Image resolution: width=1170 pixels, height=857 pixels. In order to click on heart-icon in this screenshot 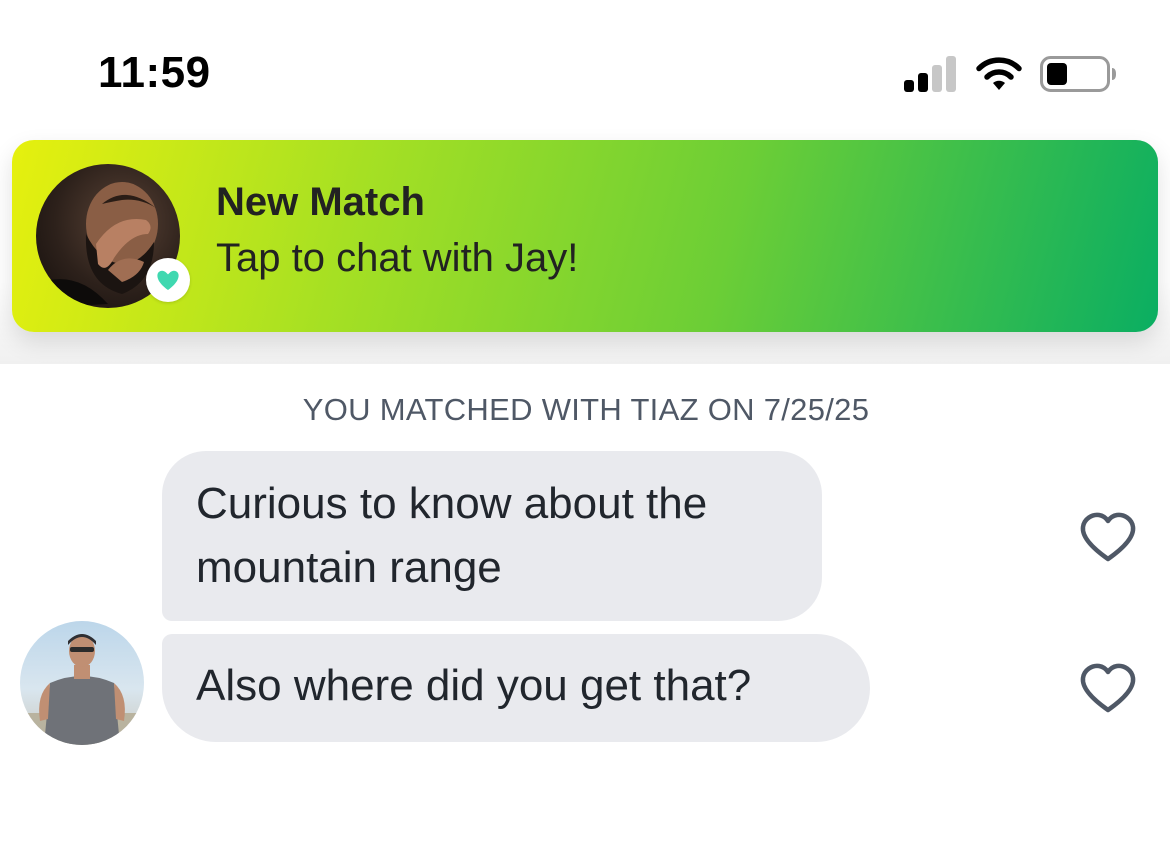, I will do `click(168, 280)`.